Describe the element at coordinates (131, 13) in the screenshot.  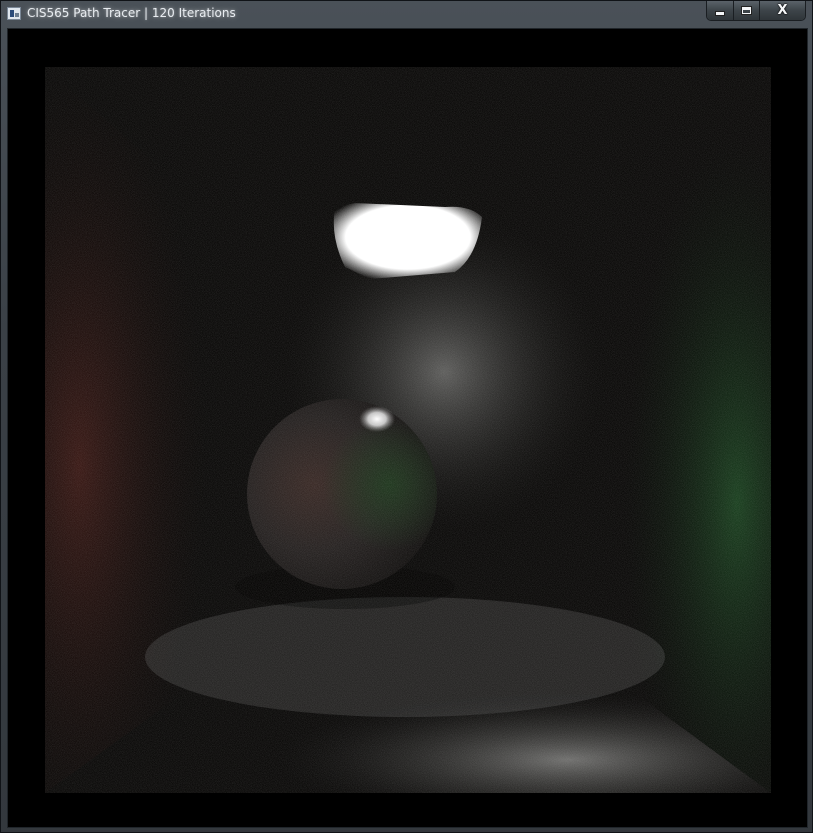
I see `window-title: CIS565 Path Tracer | 120 Iterations` at that location.